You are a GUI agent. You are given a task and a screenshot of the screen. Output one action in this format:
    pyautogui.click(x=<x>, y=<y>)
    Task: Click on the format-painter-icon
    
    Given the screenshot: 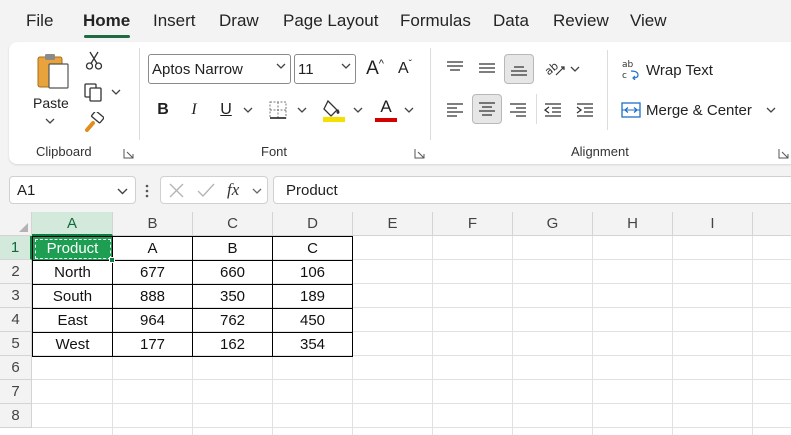 What is the action you would take?
    pyautogui.click(x=94, y=122)
    